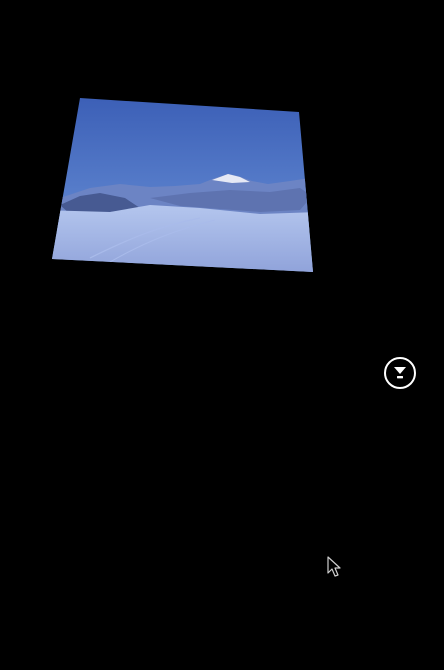 This screenshot has height=670, width=444. I want to click on filter-icon, so click(400, 373).